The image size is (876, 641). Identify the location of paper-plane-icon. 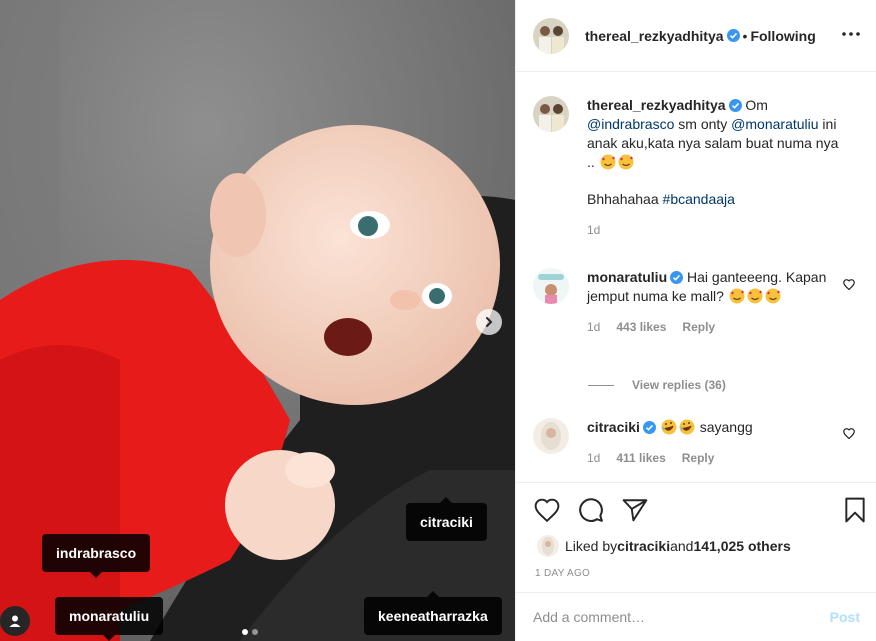
(635, 510).